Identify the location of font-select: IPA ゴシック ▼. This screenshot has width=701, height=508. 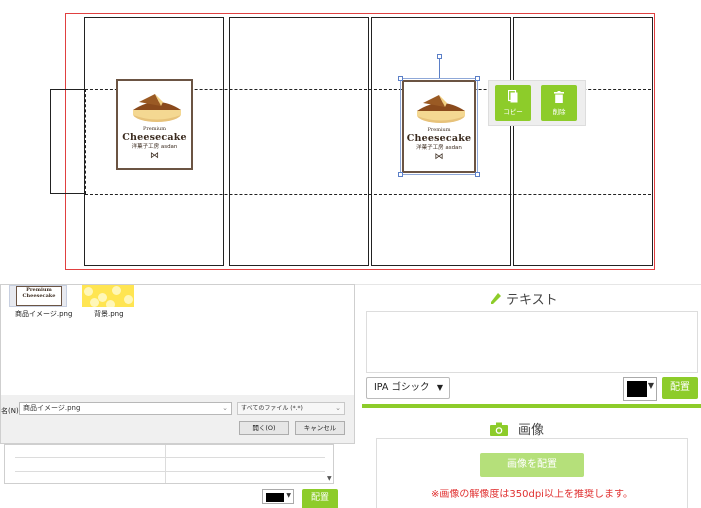
(408, 388).